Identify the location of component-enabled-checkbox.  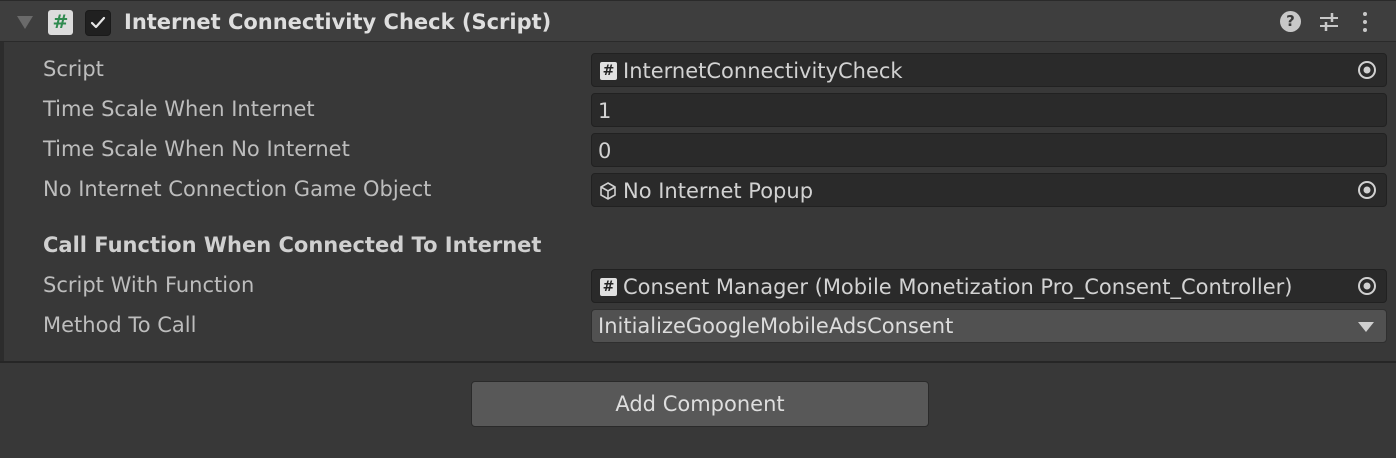
(98, 23).